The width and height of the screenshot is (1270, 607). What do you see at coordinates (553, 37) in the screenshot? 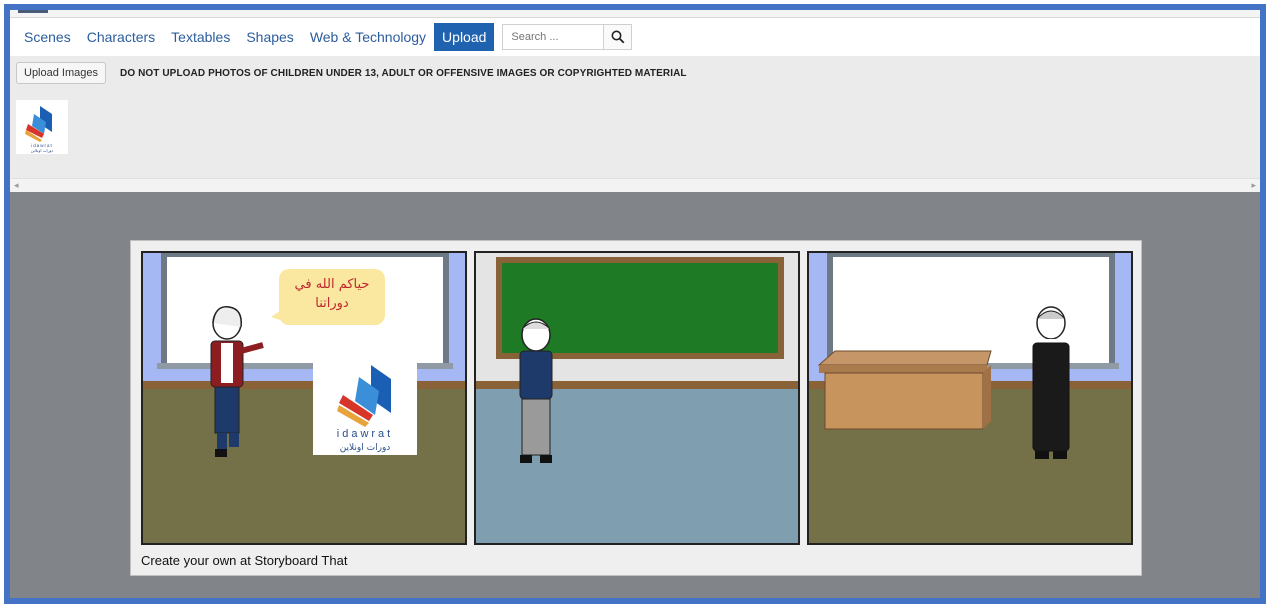
I see `search-input` at bounding box center [553, 37].